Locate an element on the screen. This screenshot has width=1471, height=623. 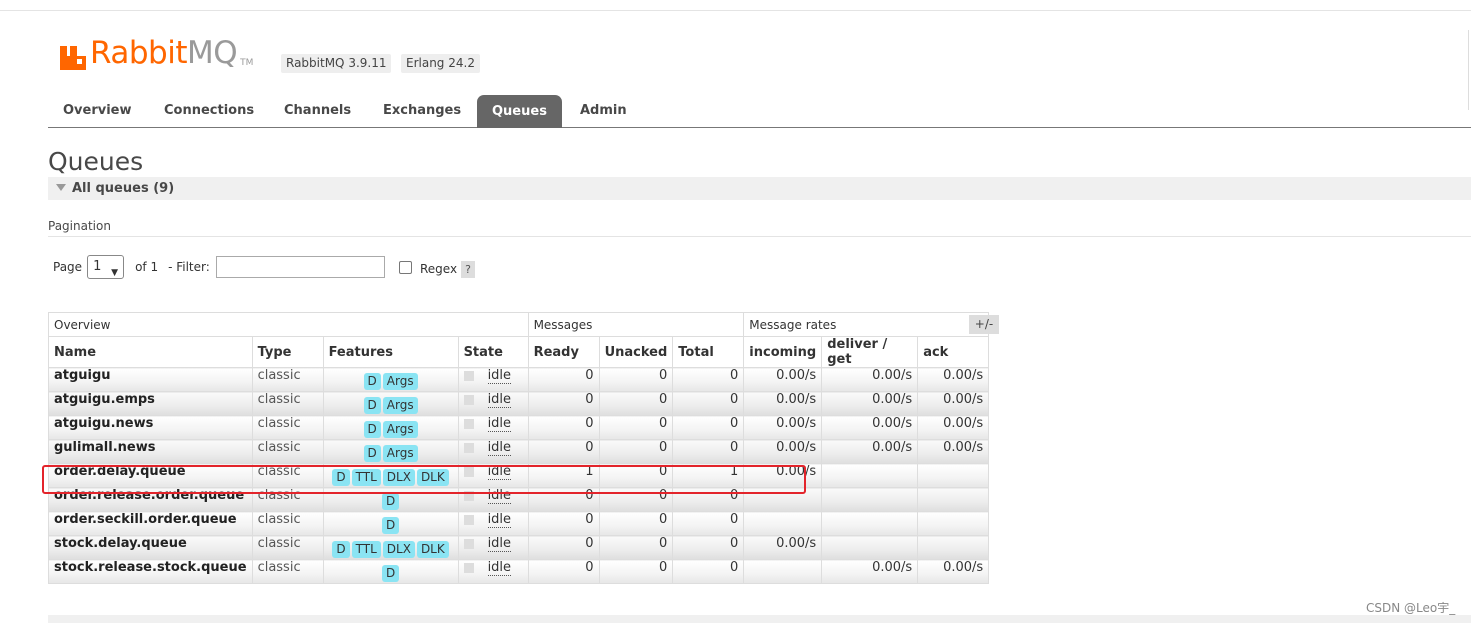
tab-queues: Queues is located at coordinates (519, 111).